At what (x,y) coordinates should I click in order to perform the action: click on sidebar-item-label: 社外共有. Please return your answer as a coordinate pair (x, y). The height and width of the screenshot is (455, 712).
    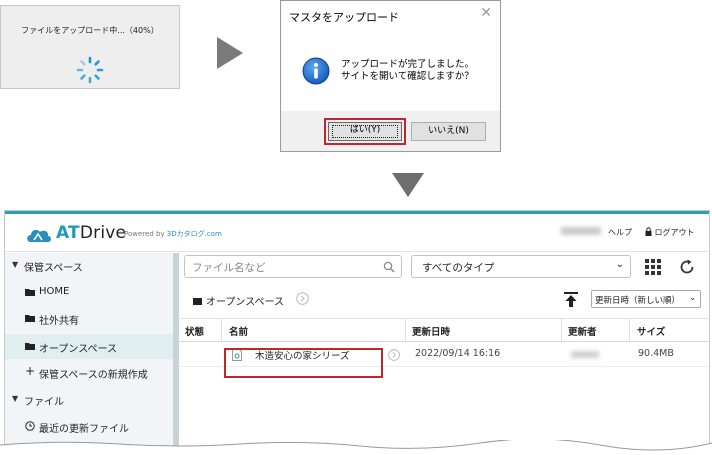
    Looking at the image, I should click on (59, 321).